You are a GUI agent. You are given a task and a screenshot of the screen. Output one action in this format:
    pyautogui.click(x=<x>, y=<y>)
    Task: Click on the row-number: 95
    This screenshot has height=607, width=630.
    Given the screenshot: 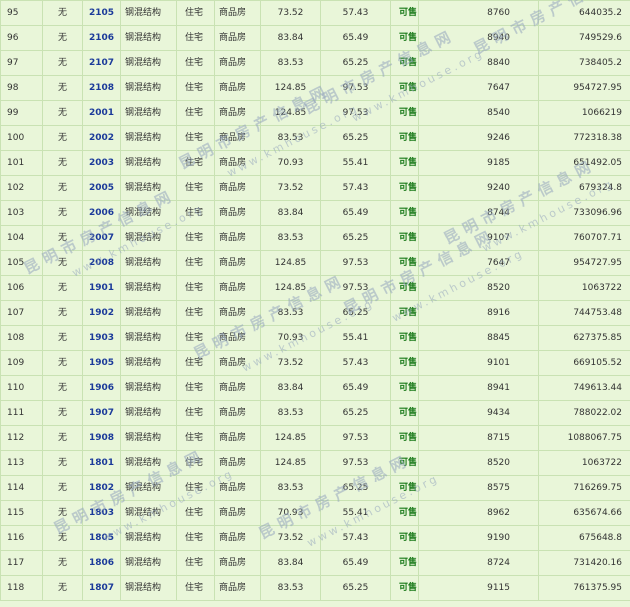 What is the action you would take?
    pyautogui.click(x=21, y=13)
    